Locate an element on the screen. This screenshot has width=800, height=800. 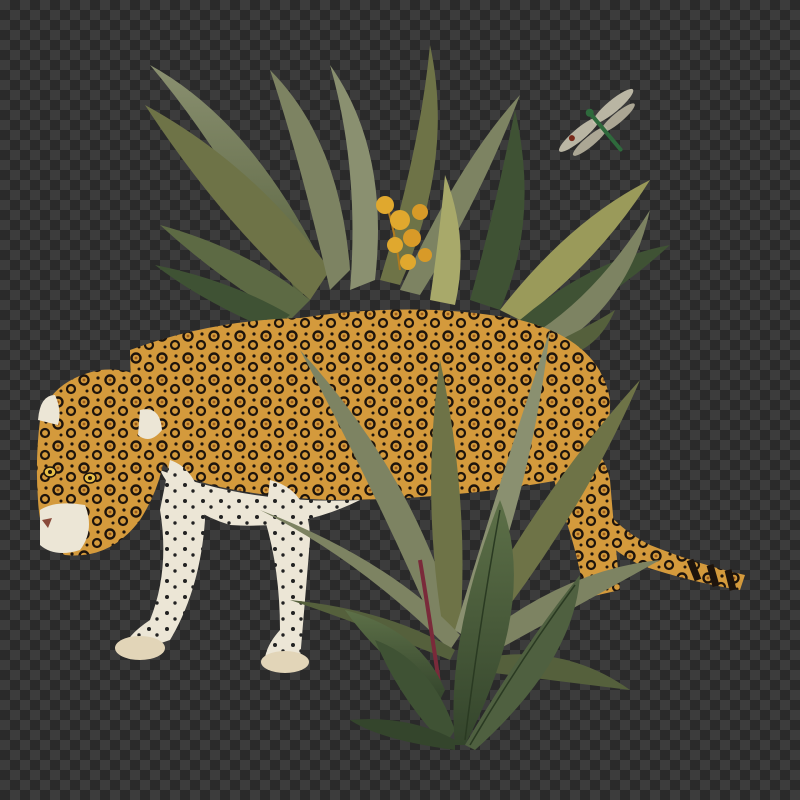
jaguar-ear is located at coordinates (49, 410).